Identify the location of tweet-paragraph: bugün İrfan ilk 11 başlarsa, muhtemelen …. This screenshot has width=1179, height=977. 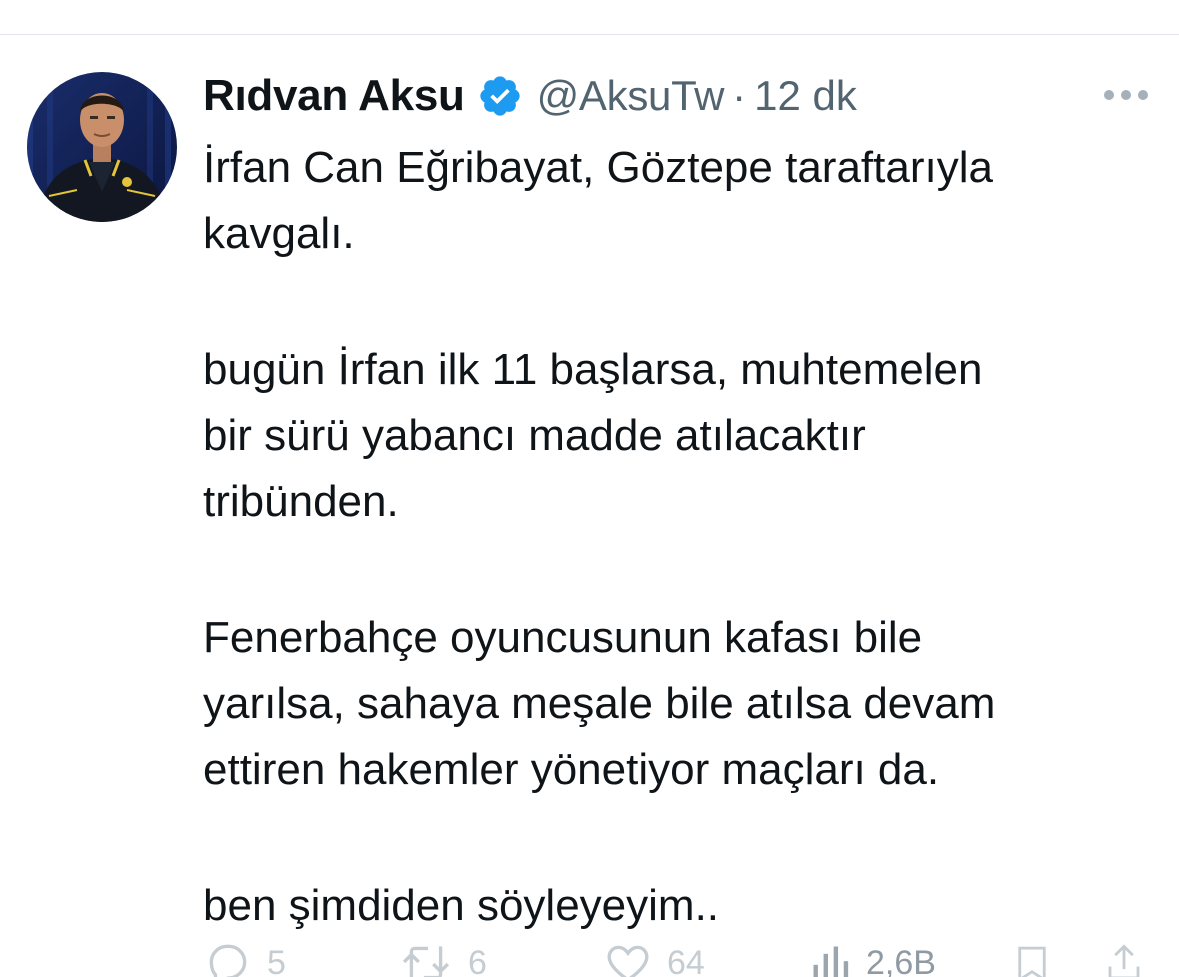
(593, 435).